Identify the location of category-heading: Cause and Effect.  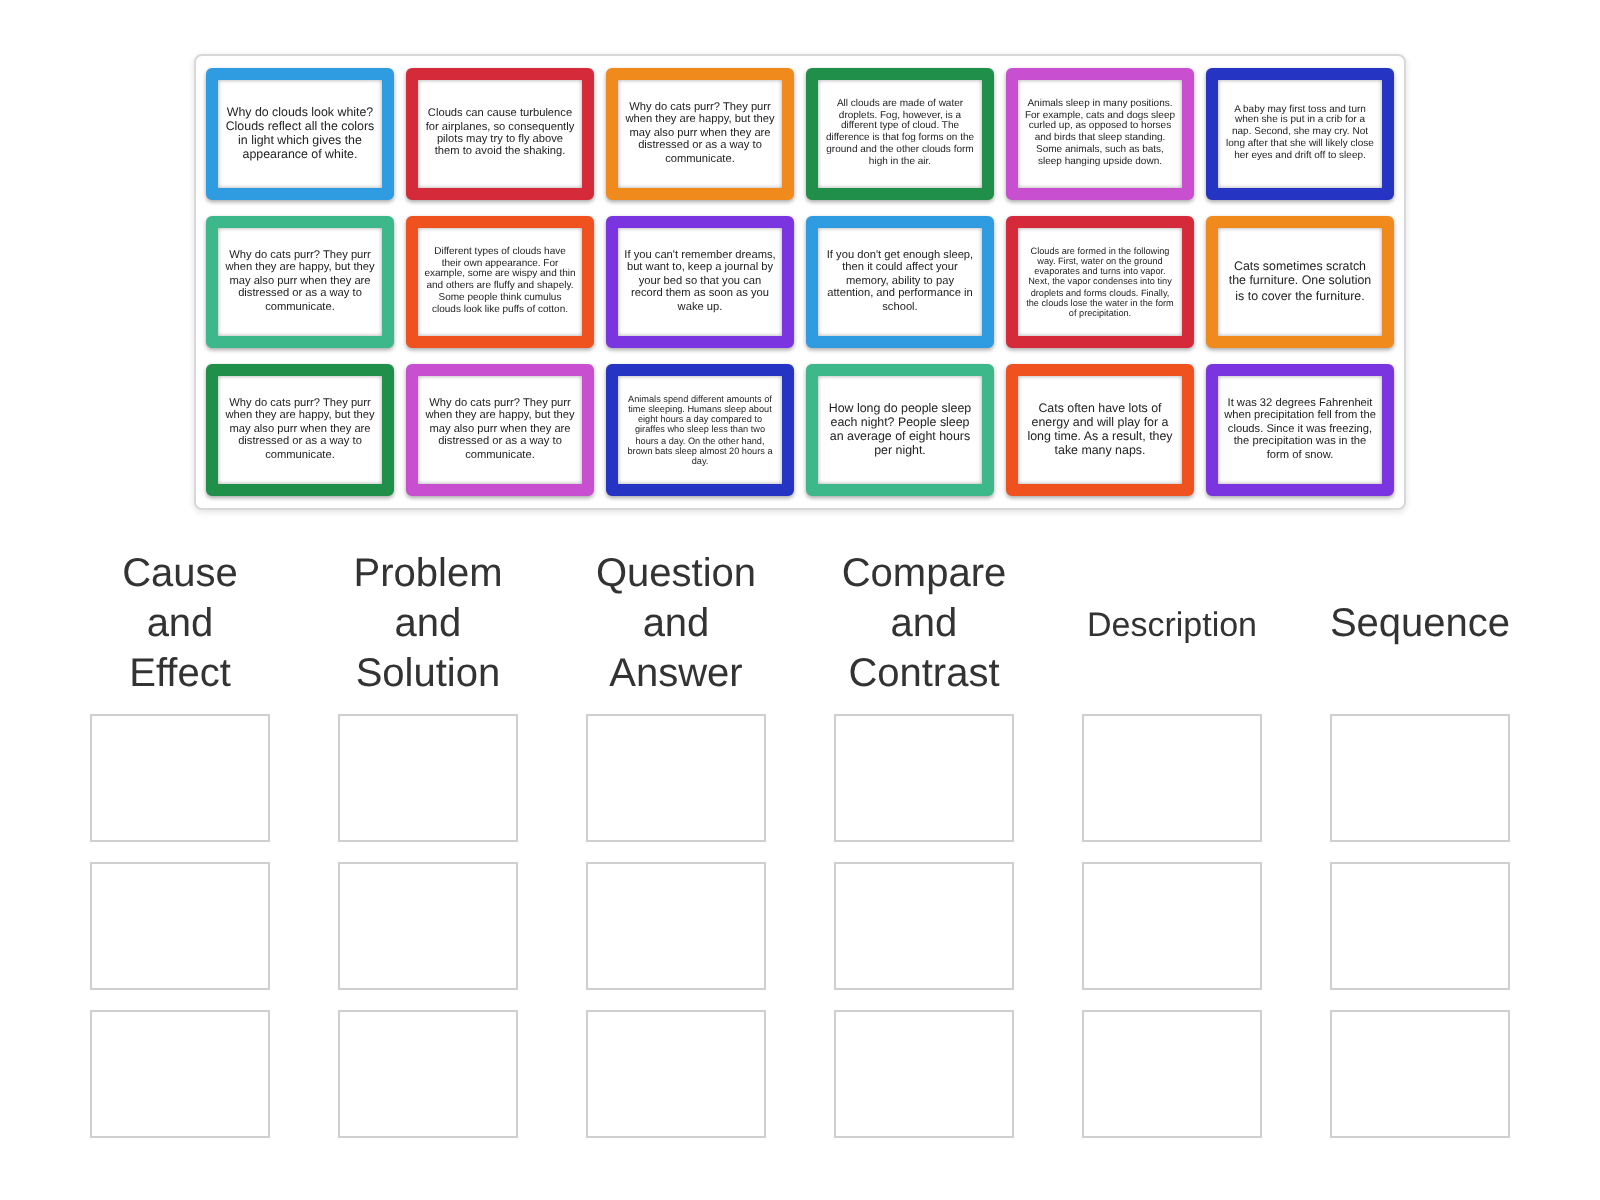
(180, 624).